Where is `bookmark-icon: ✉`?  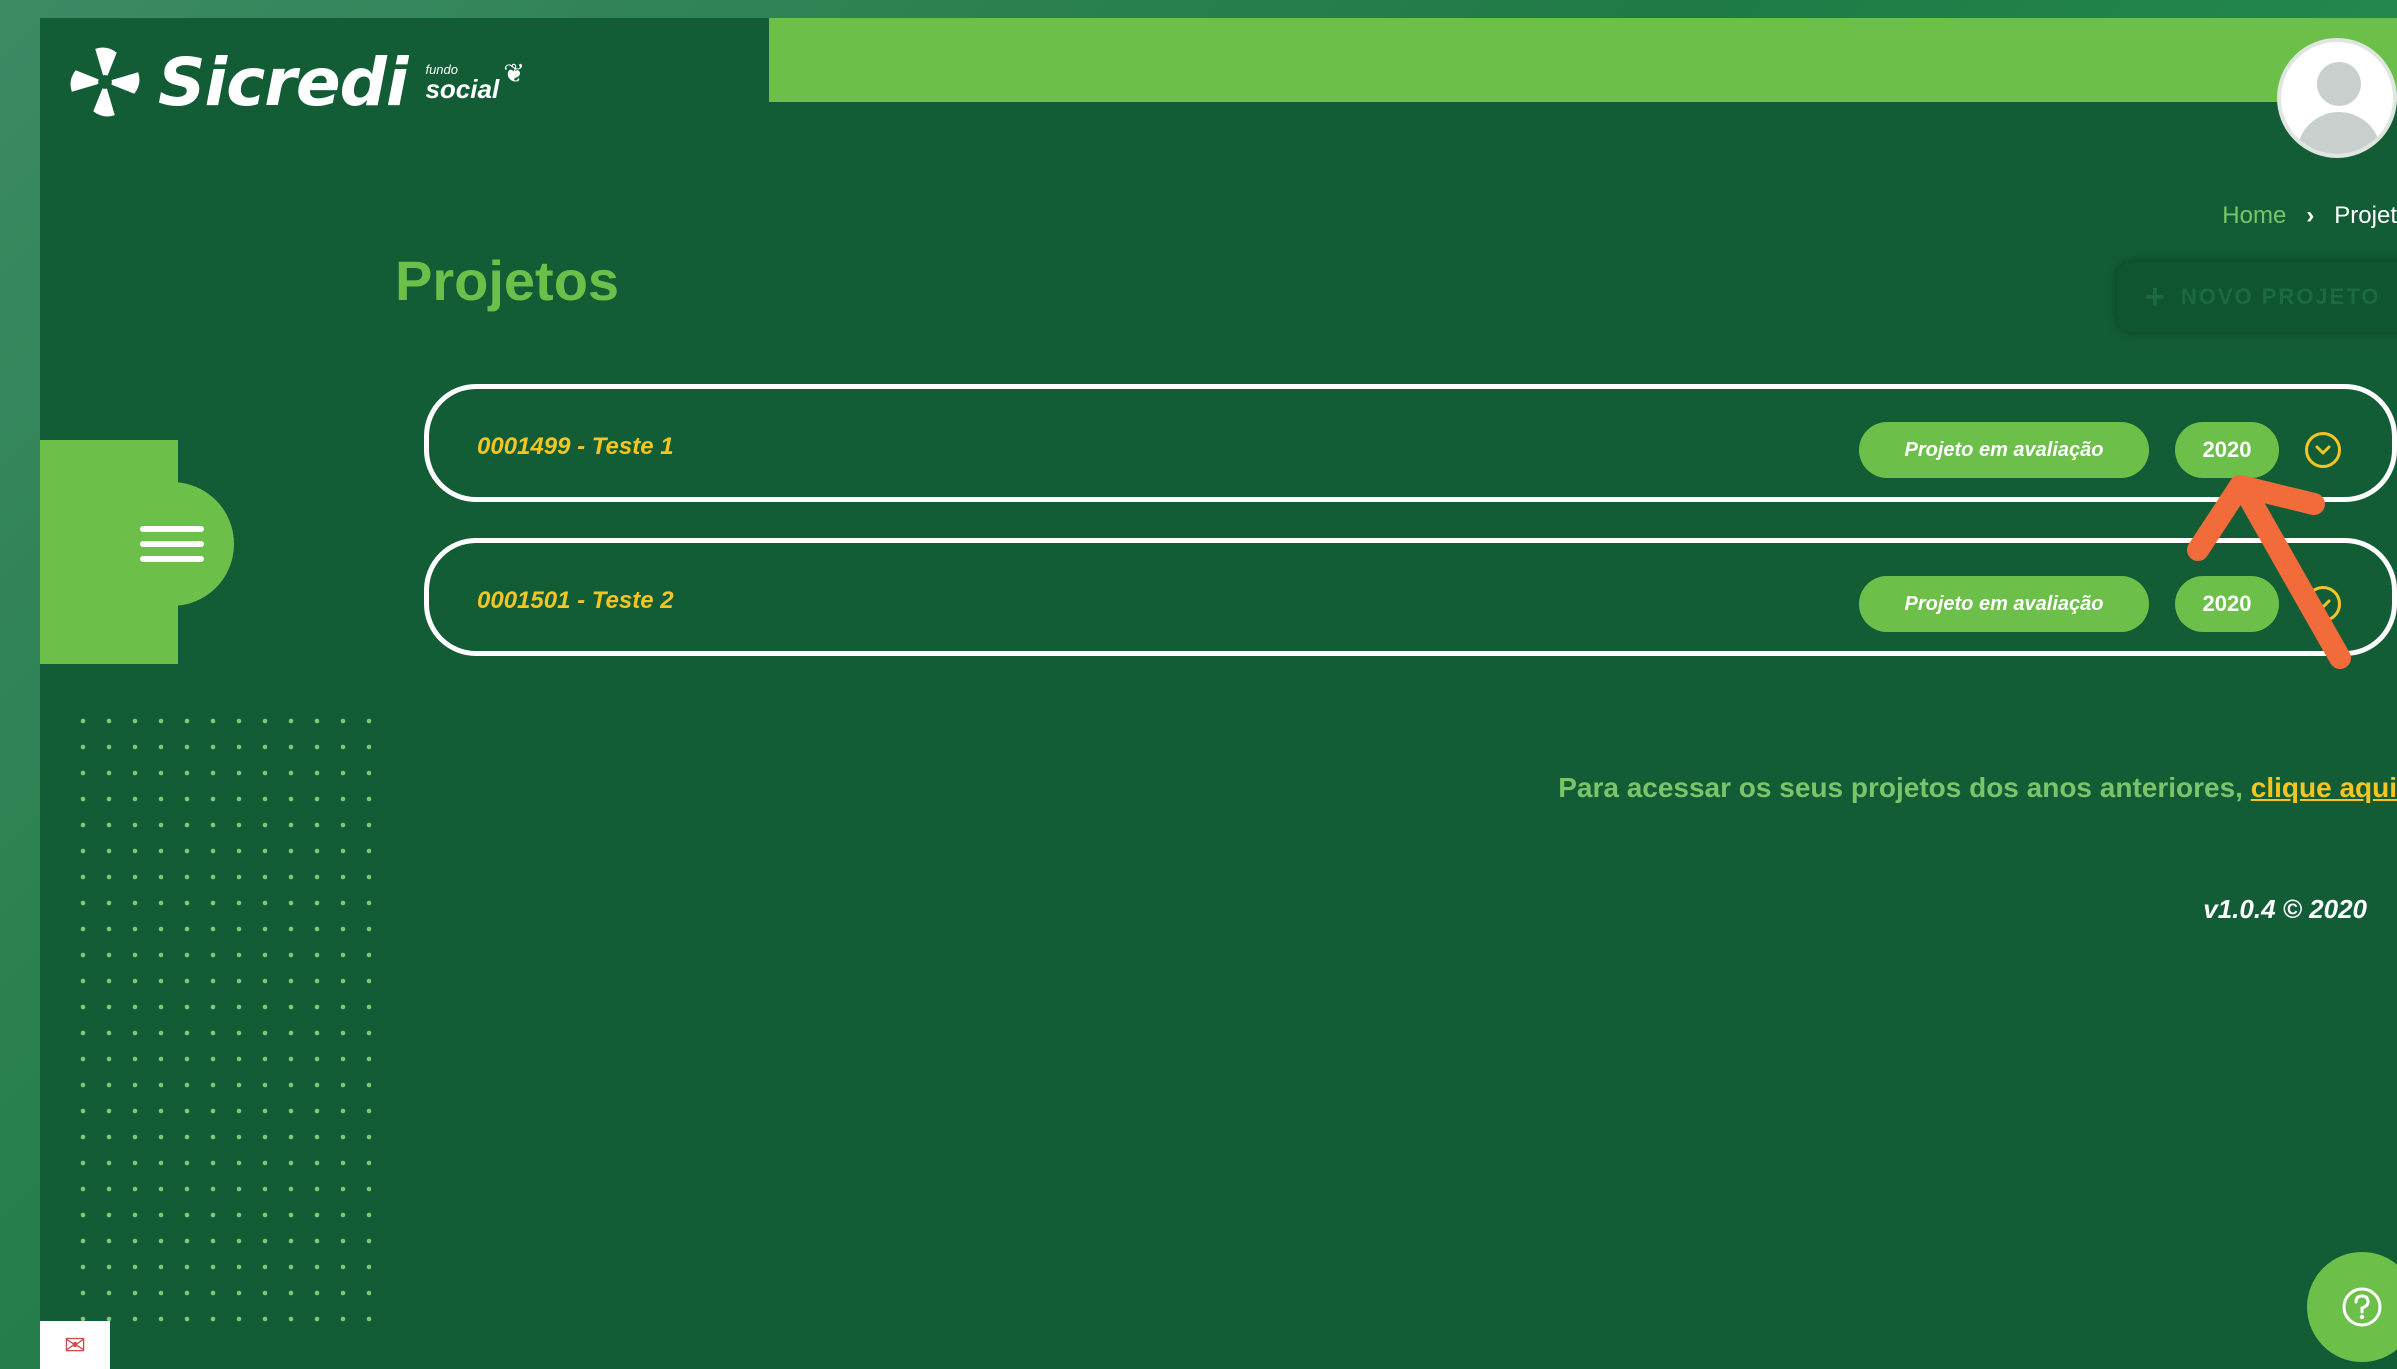
bookmark-icon: ✉ is located at coordinates (75, 1345).